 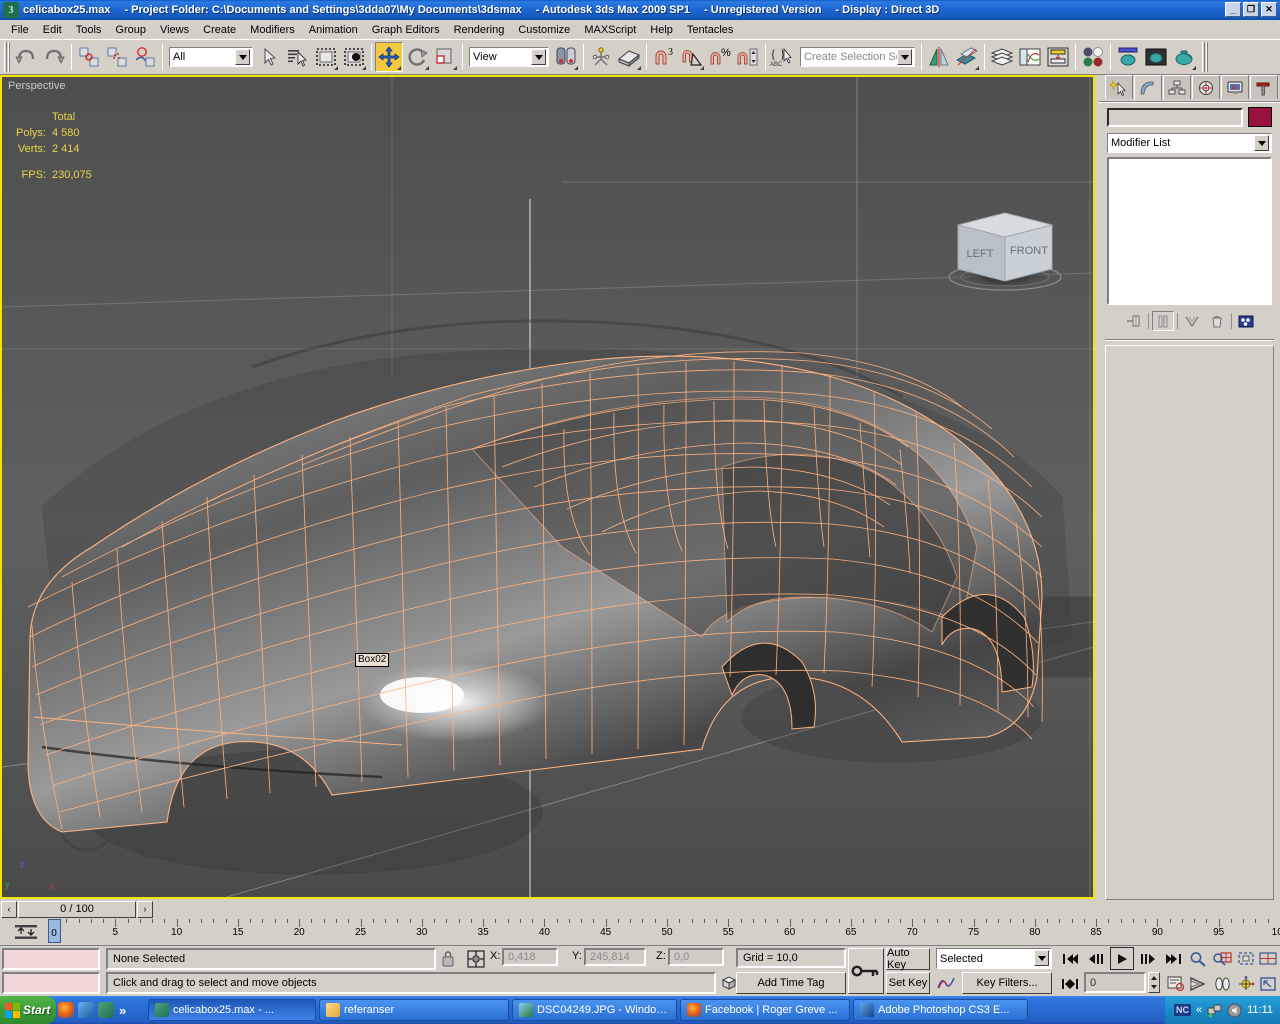 What do you see at coordinates (89, 30) in the screenshot?
I see `menu-item-tools: Tools` at bounding box center [89, 30].